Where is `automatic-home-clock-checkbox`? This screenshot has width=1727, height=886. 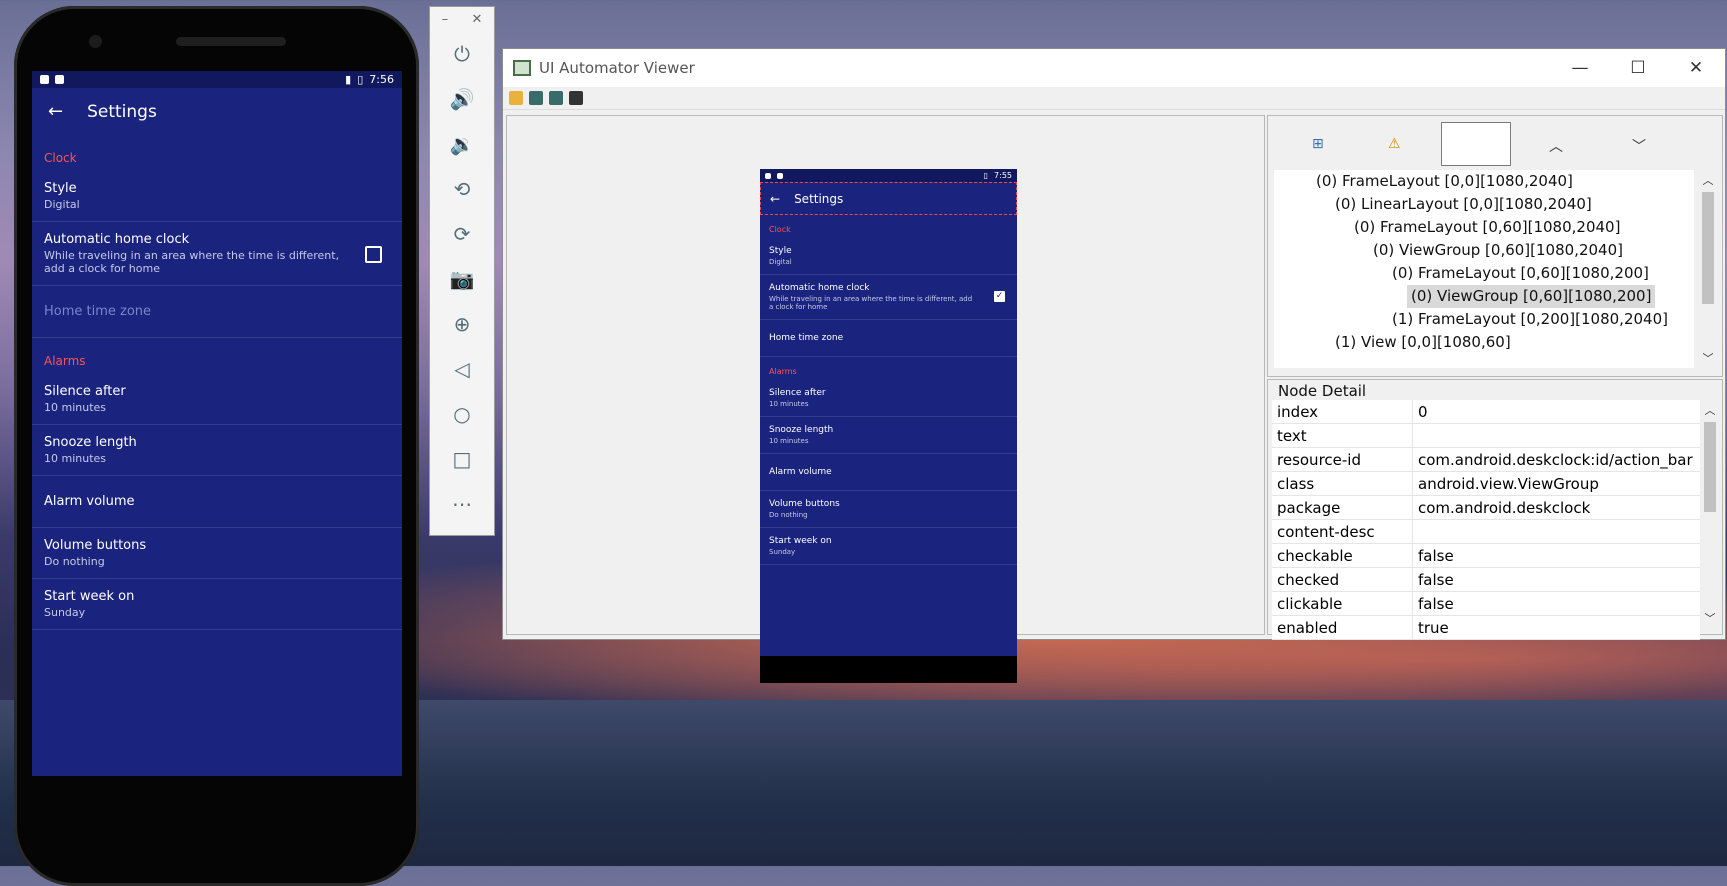 automatic-home-clock-checkbox is located at coordinates (373, 254).